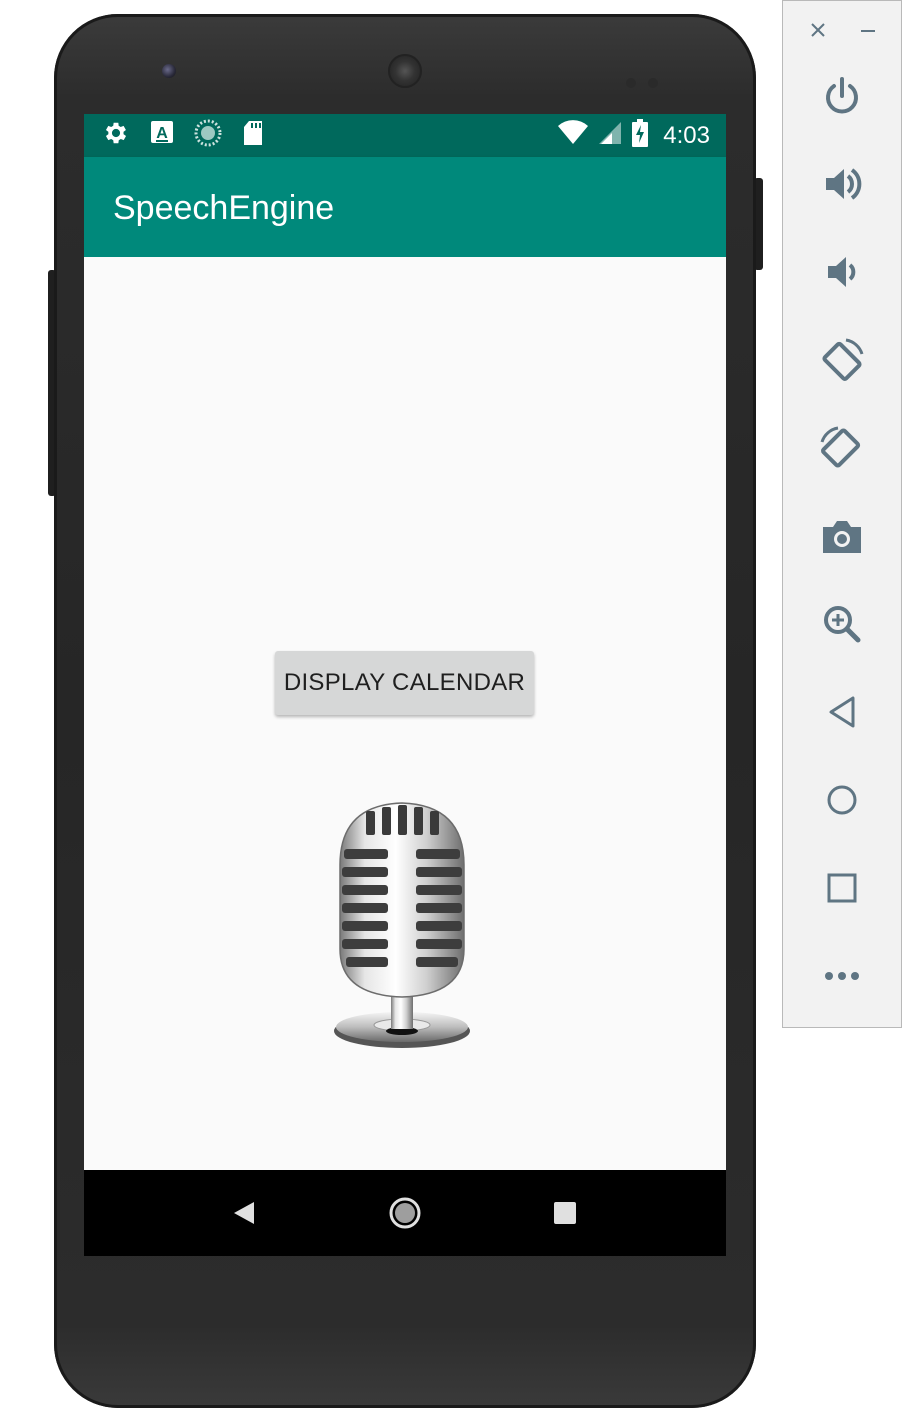 The height and width of the screenshot is (1426, 904). Describe the element at coordinates (868, 30) in the screenshot. I see `minimize-icon` at that location.